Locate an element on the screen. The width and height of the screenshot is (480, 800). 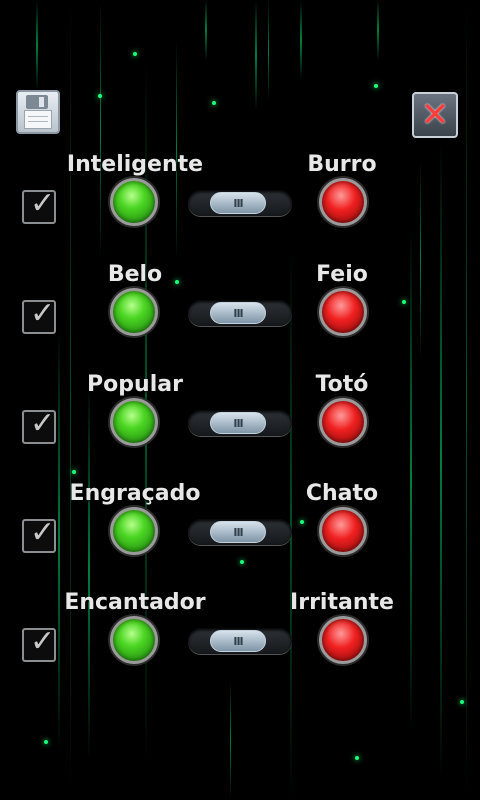
positive-label: Engraçado is located at coordinates (135, 493).